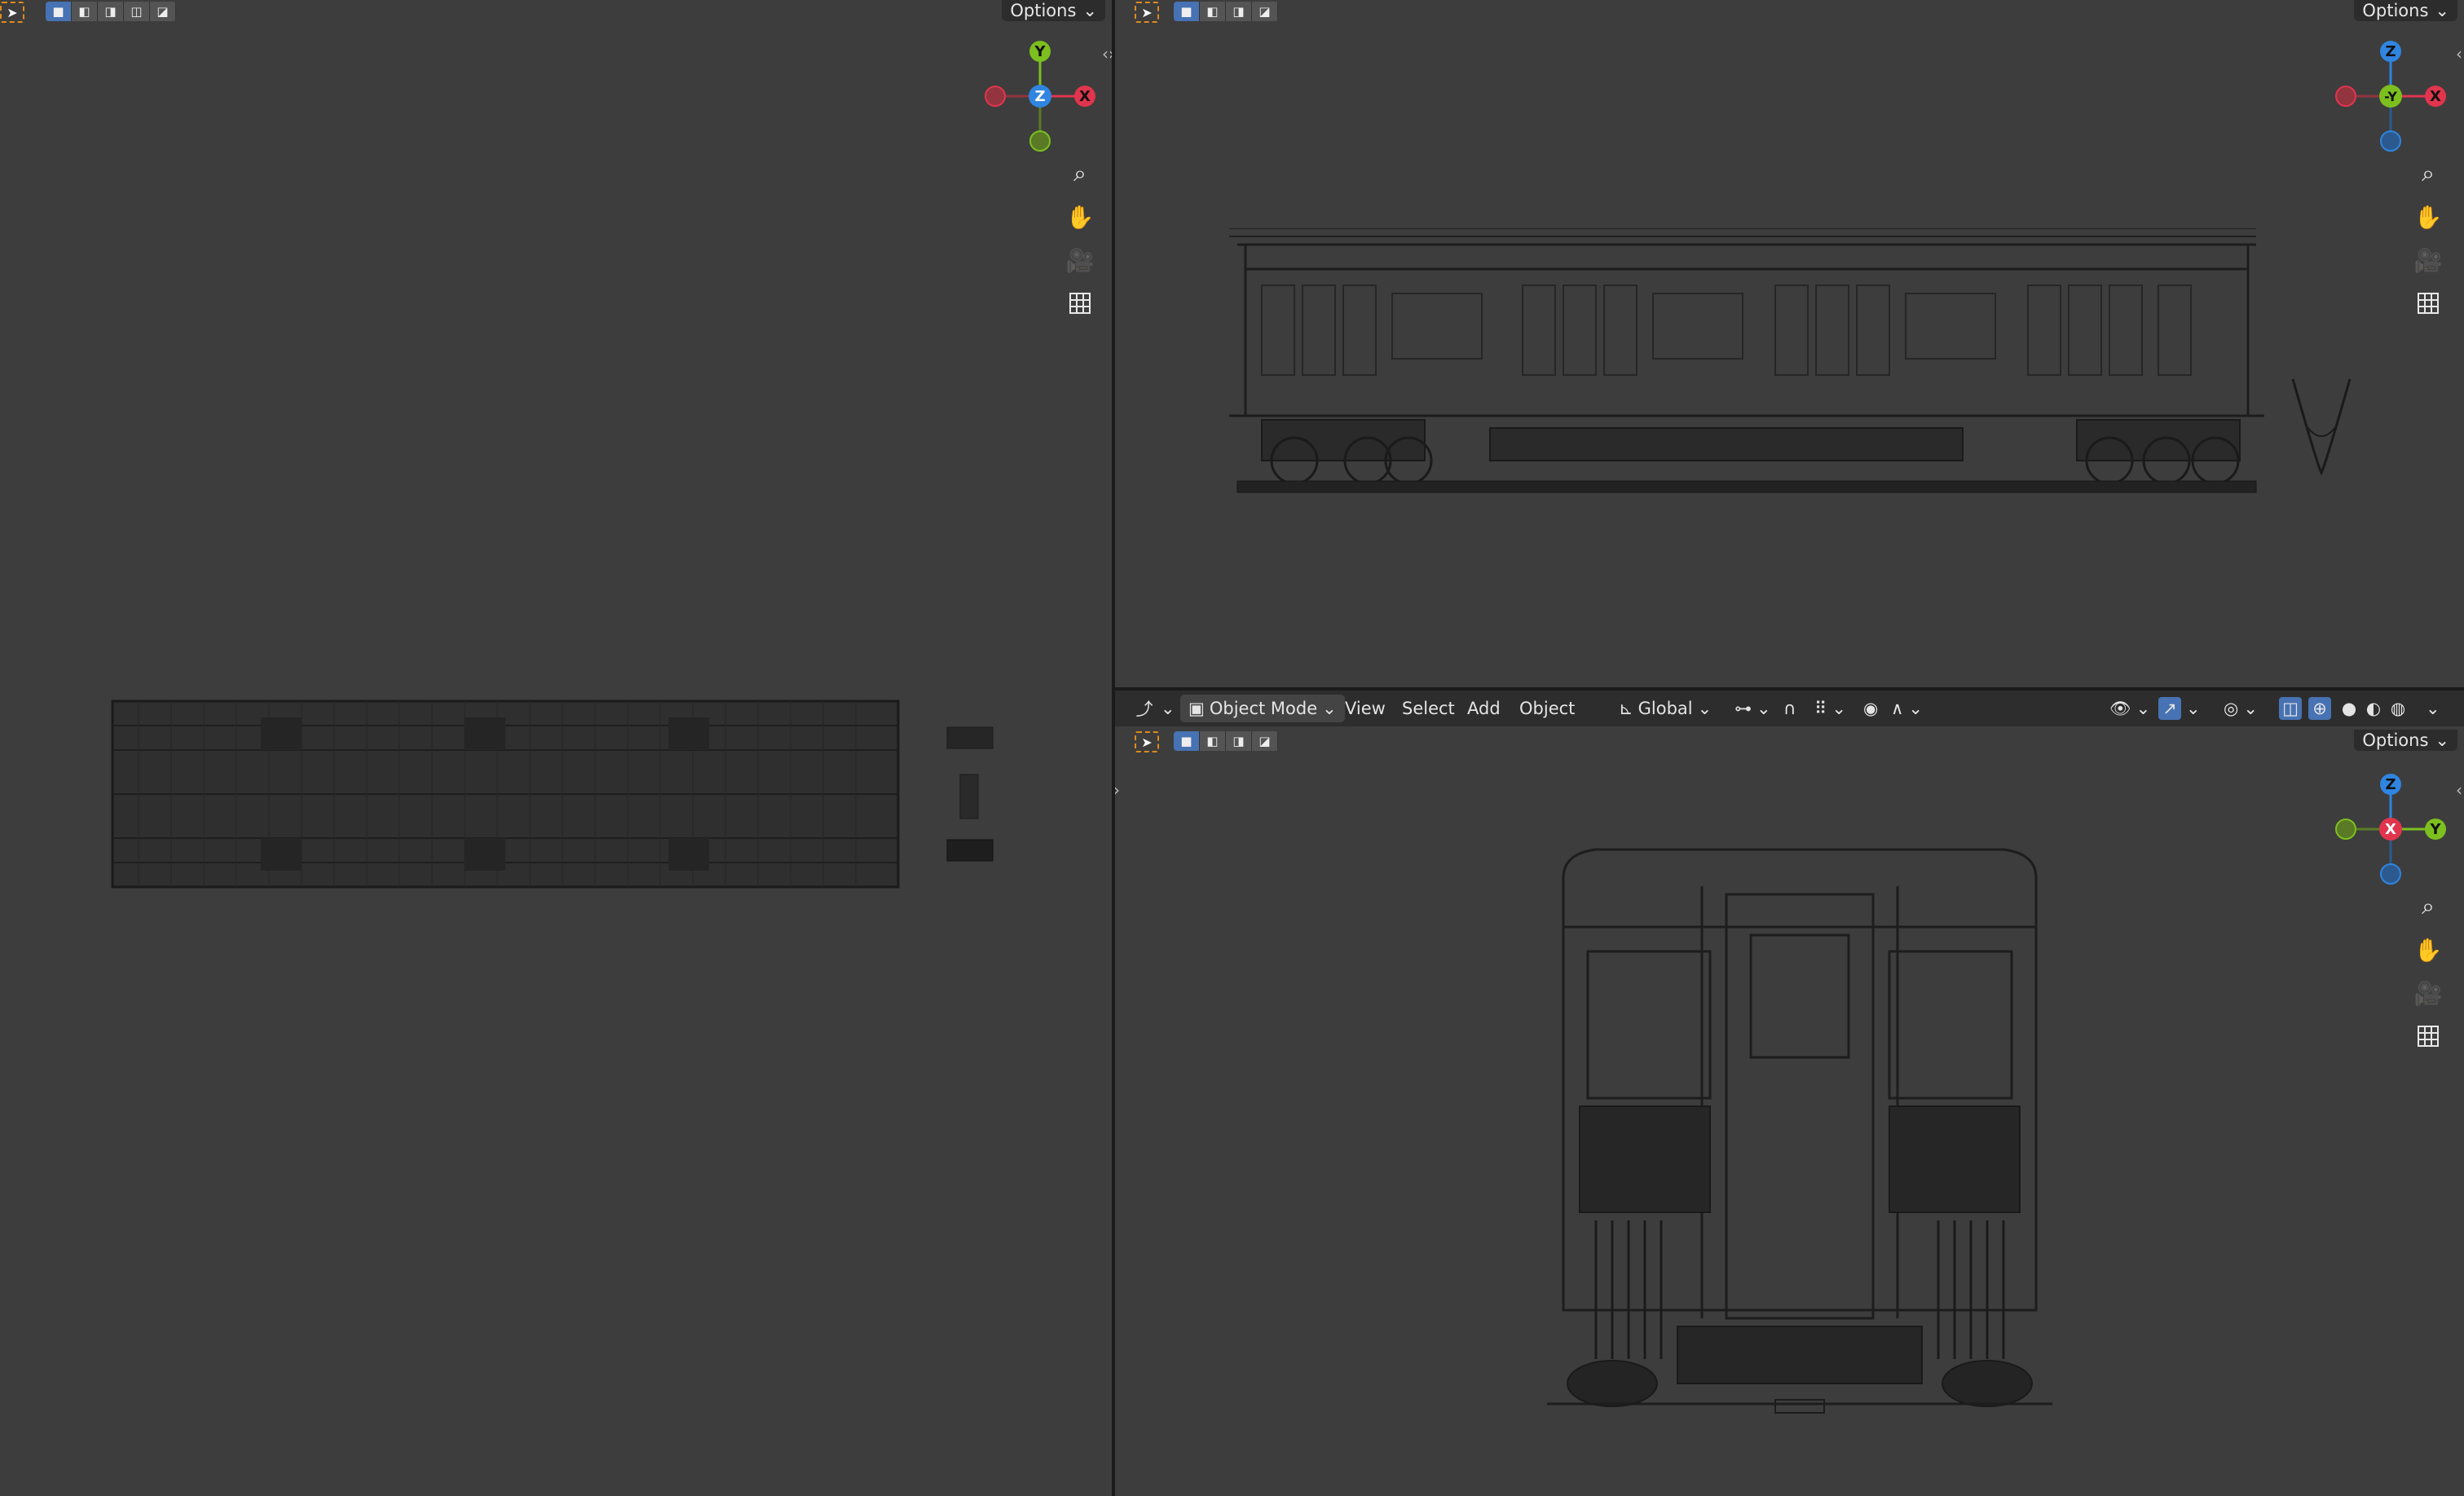 This screenshot has height=1496, width=2464. What do you see at coordinates (1428, 708) in the screenshot?
I see `menu-select: Select` at bounding box center [1428, 708].